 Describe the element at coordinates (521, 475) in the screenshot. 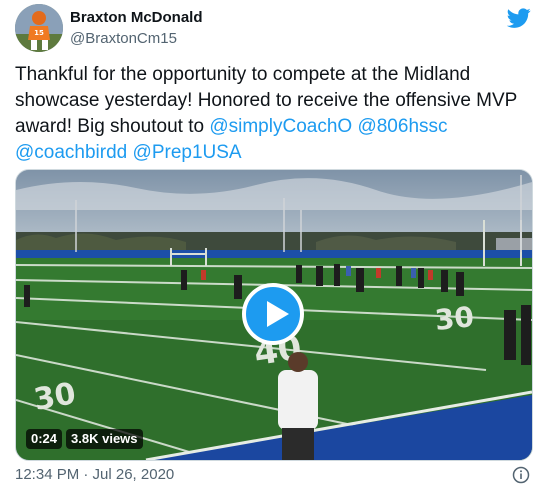

I see `info-icon` at that location.